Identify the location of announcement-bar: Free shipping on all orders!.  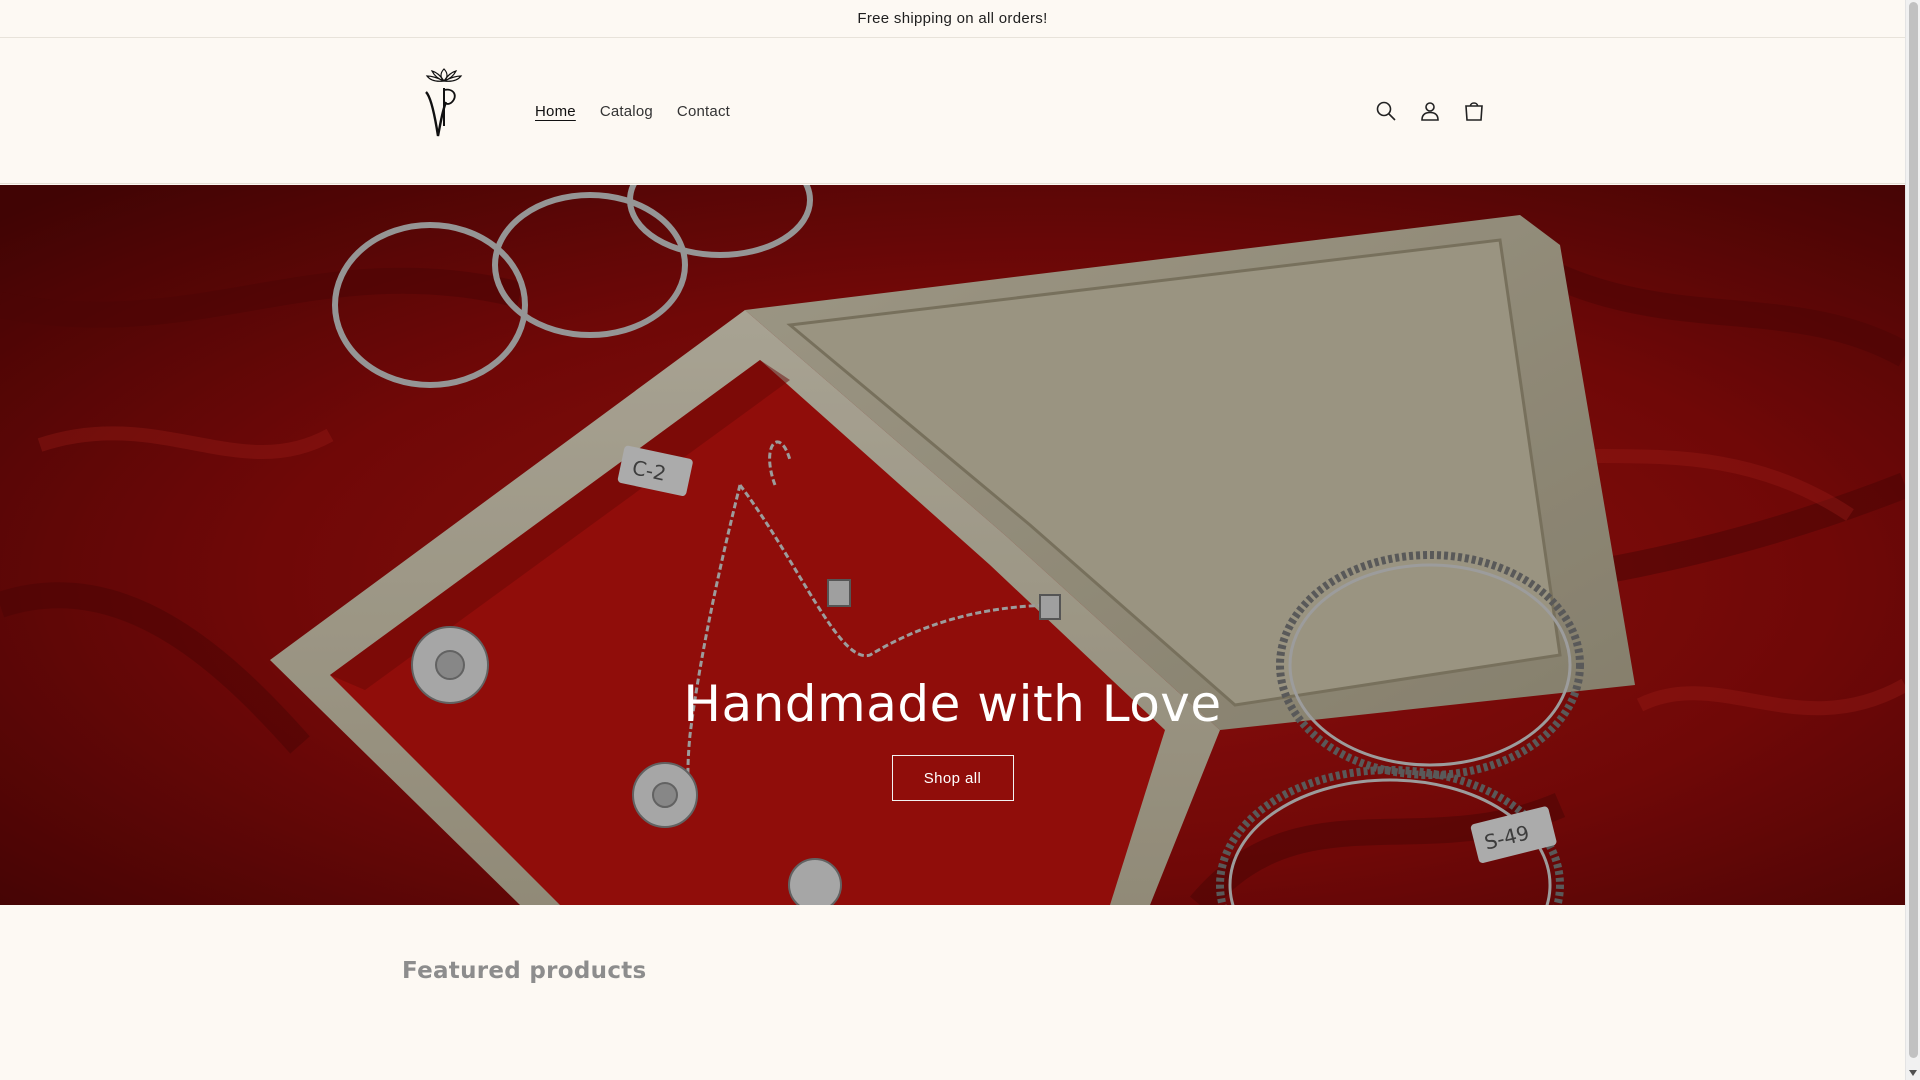
(952, 19).